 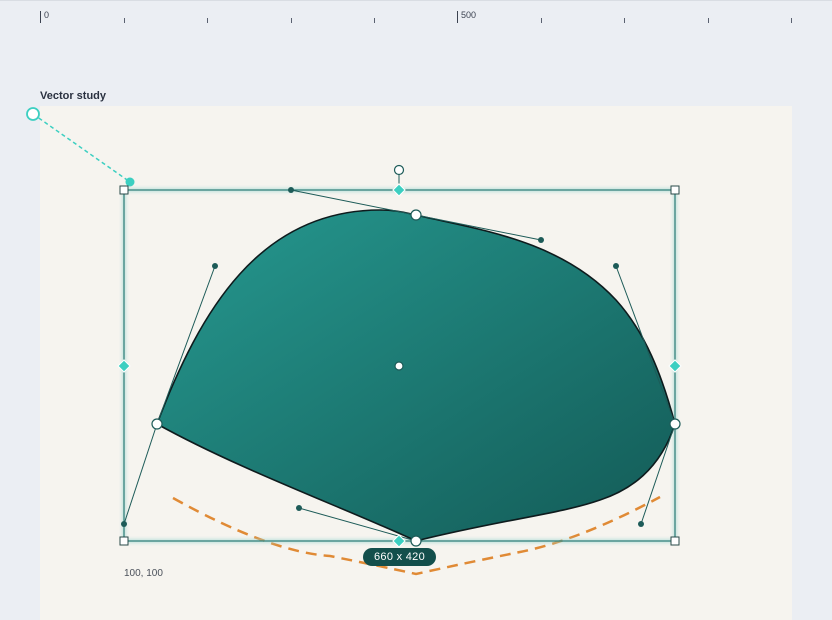 What do you see at coordinates (399, 557) in the screenshot?
I see `dimensions-badge: 660 x 420` at bounding box center [399, 557].